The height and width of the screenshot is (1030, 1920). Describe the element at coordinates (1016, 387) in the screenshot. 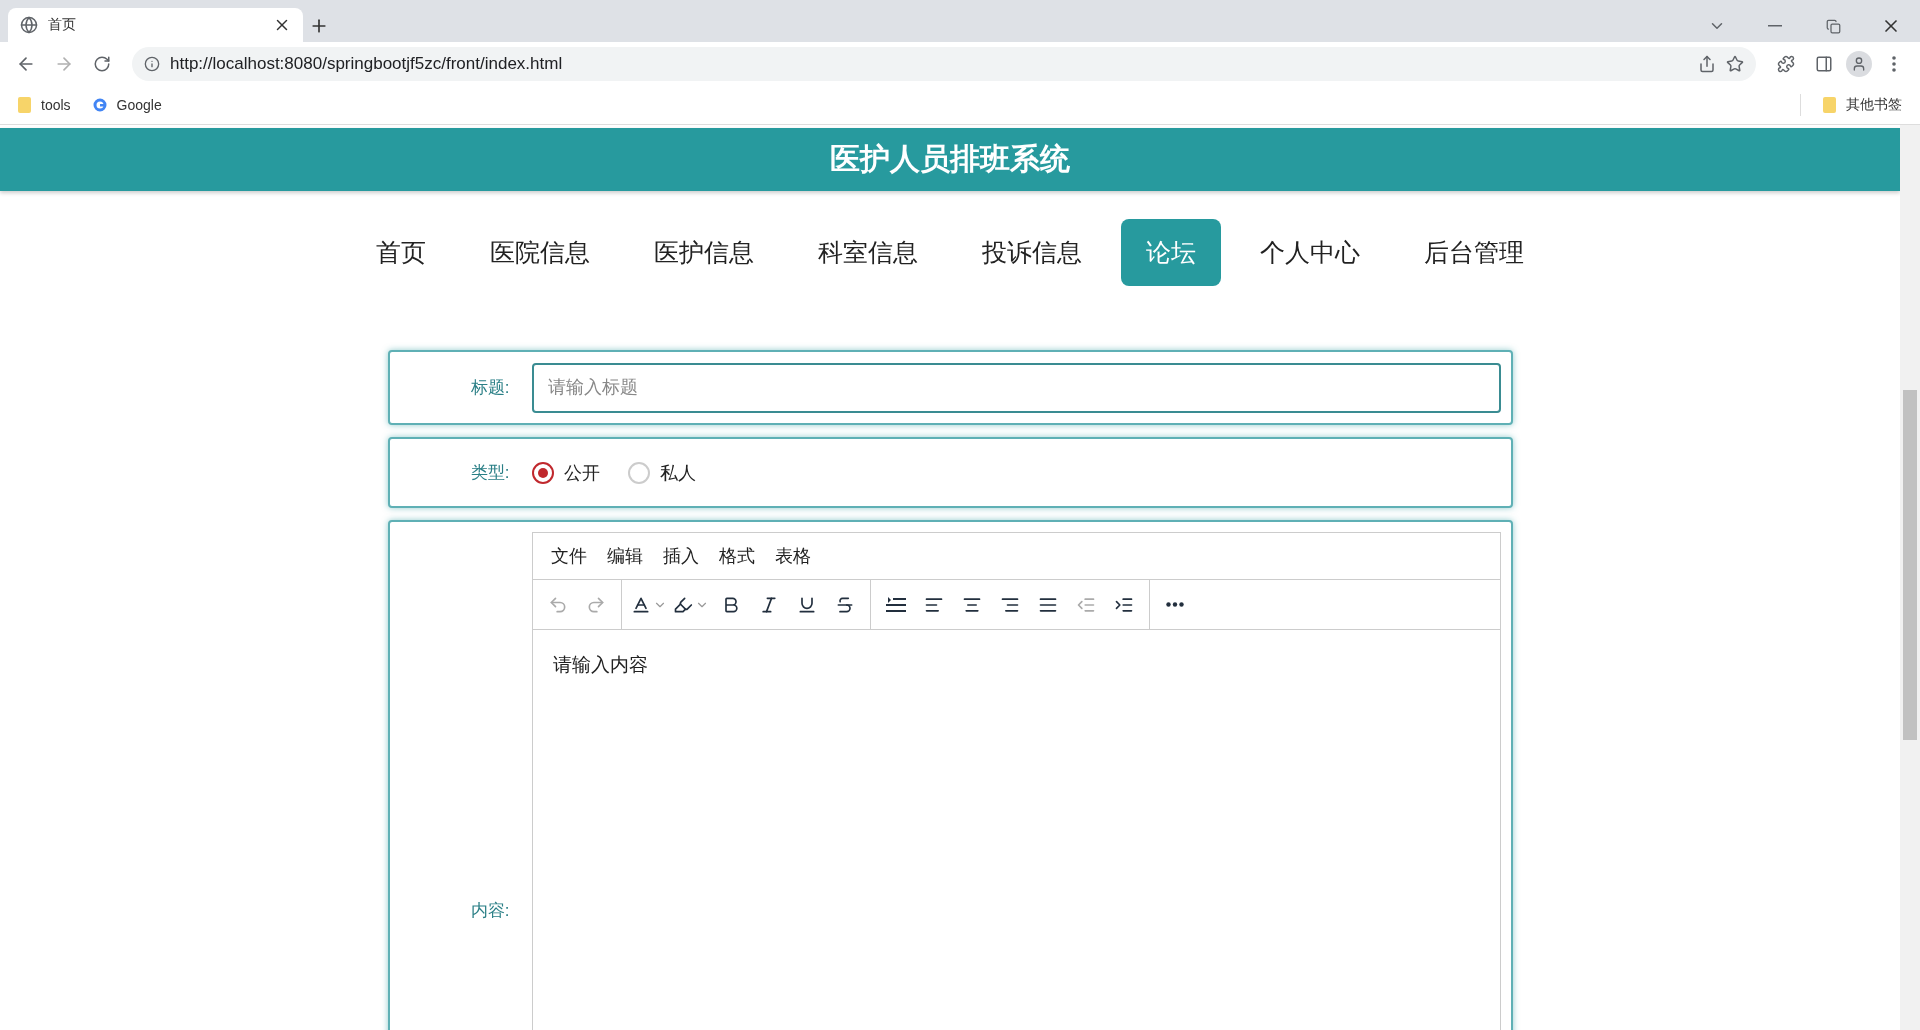

I see `title-input: 请输入标题` at that location.